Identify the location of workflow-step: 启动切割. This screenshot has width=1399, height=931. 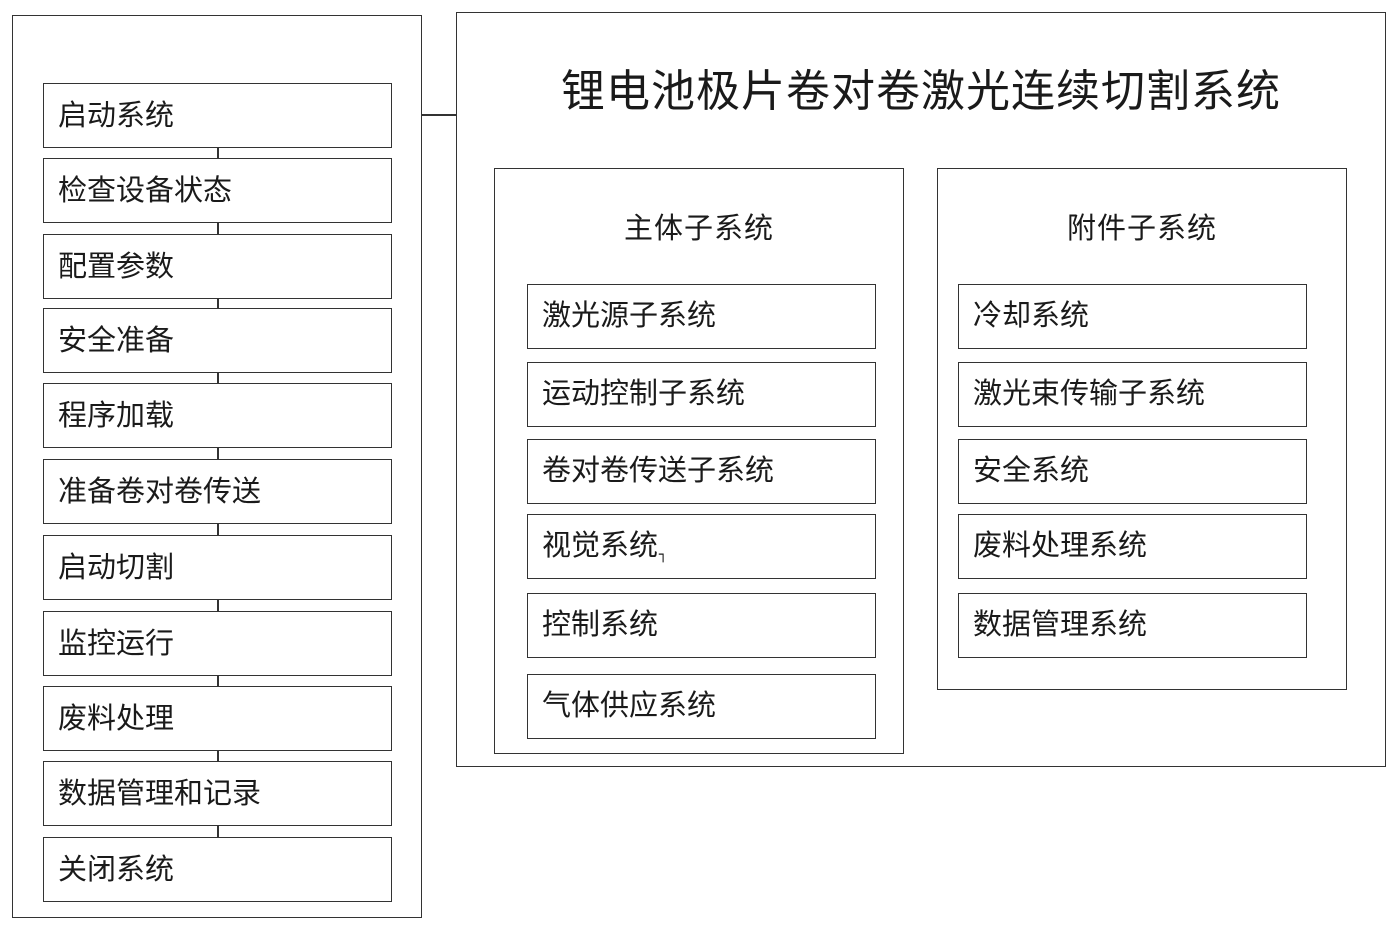
(217, 567).